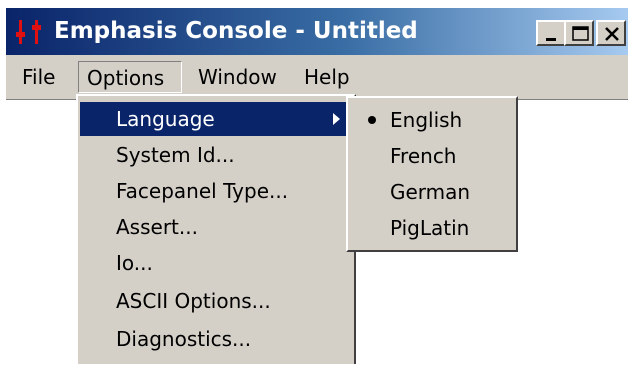 The height and width of the screenshot is (370, 634). Describe the element at coordinates (432, 192) in the screenshot. I see `language-item-german: German` at that location.